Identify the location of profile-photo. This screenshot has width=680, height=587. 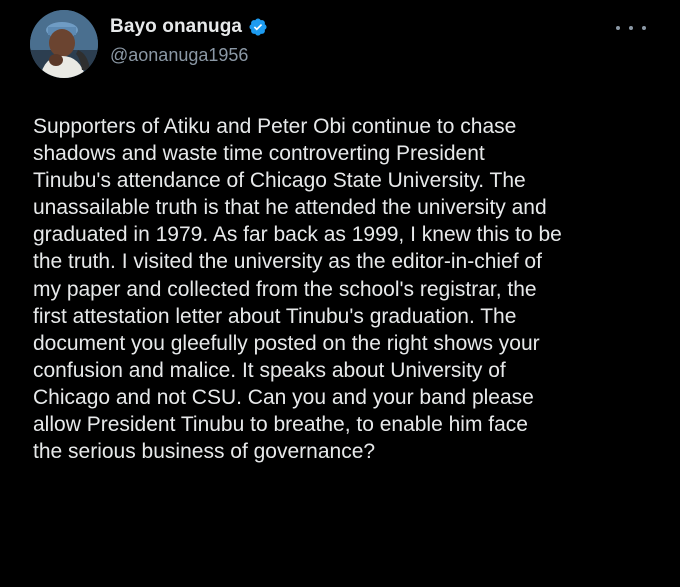
(64, 44).